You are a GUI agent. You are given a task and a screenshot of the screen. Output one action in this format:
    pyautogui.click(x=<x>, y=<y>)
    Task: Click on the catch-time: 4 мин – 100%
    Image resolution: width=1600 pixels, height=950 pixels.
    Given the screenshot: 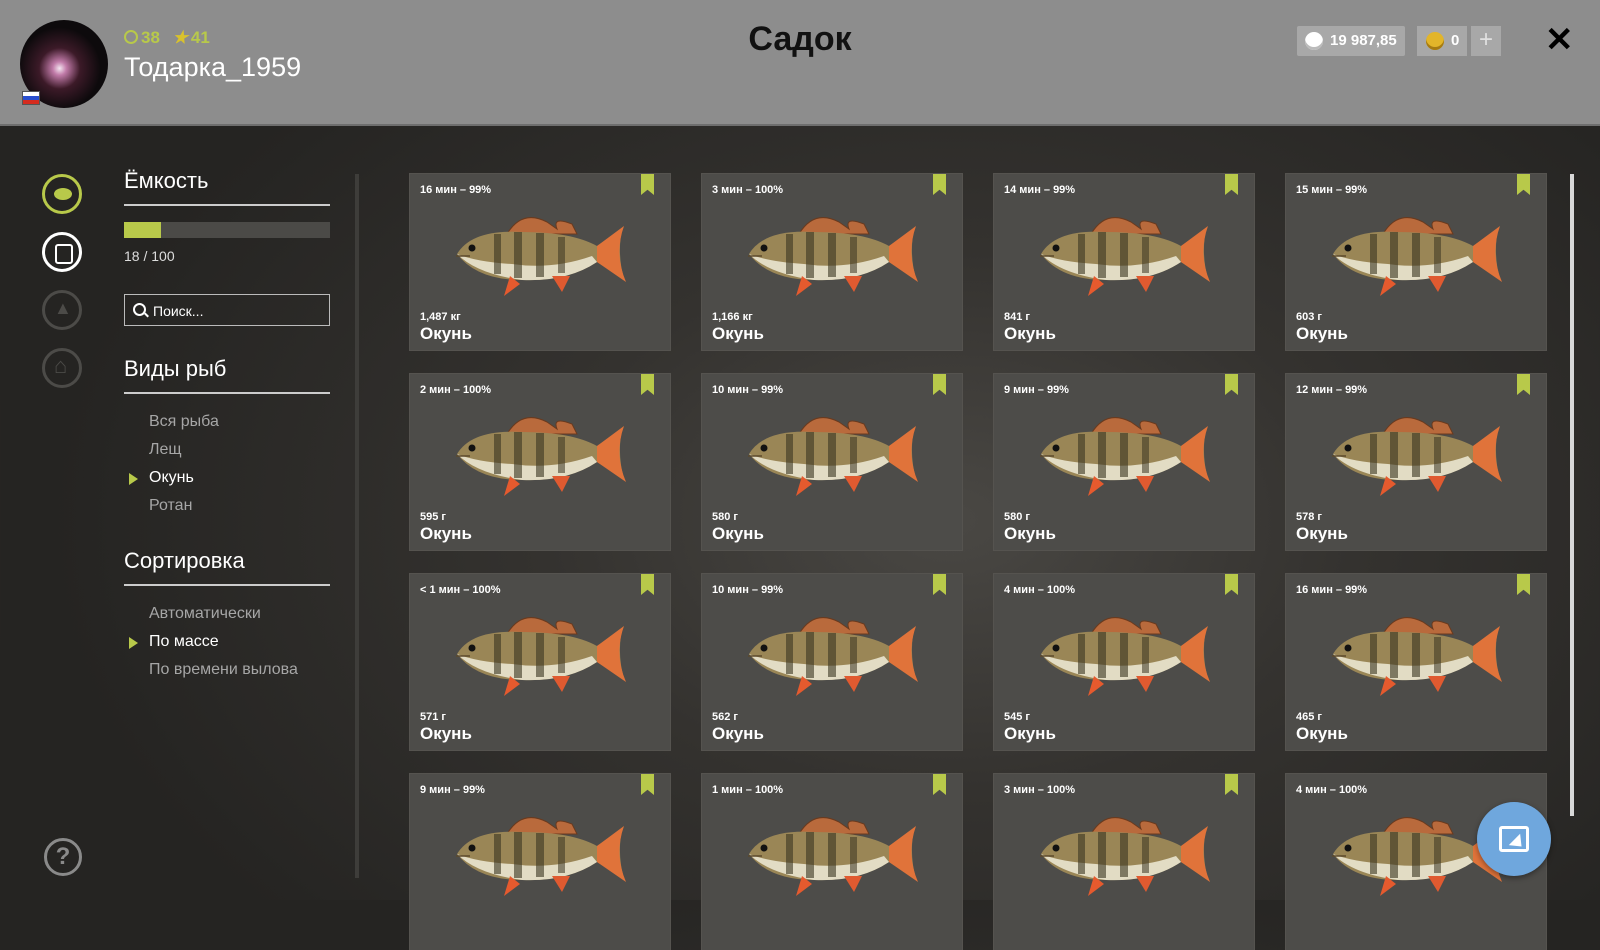 What is the action you would take?
    pyautogui.click(x=1332, y=790)
    